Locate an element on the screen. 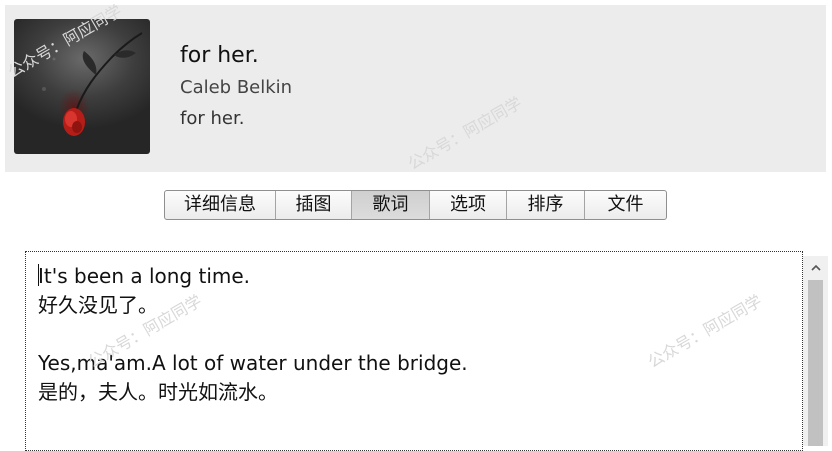  scroll-up-button is located at coordinates (815, 267).